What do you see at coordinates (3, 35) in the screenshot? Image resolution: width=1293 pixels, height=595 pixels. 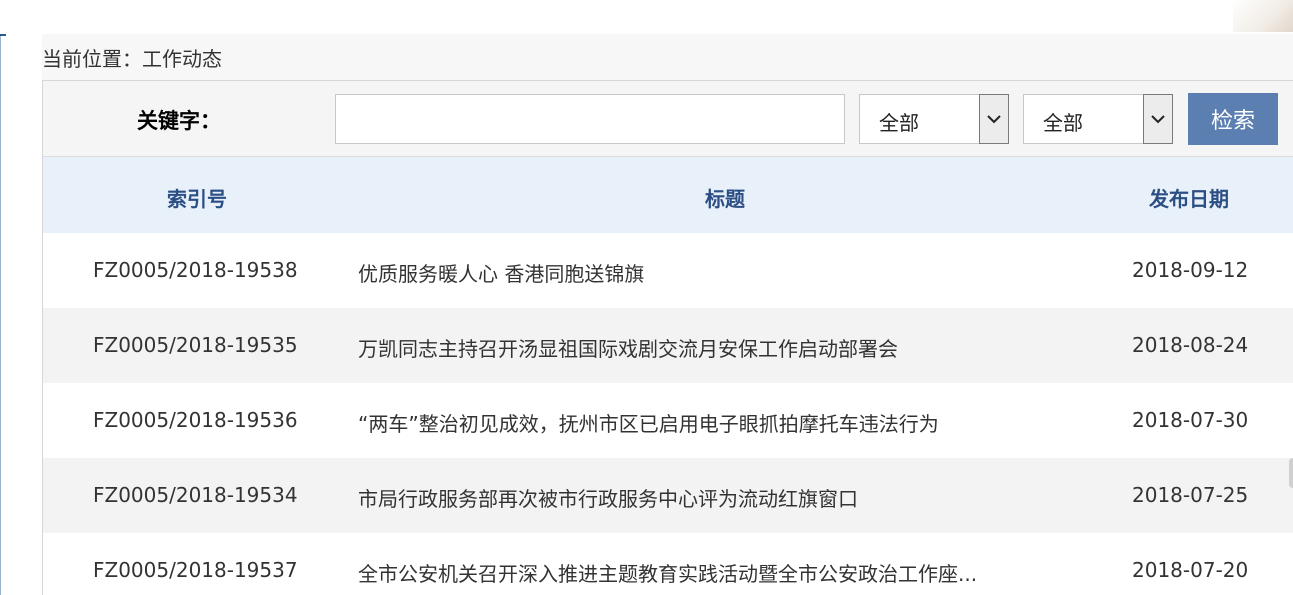 I see `left-tick` at bounding box center [3, 35].